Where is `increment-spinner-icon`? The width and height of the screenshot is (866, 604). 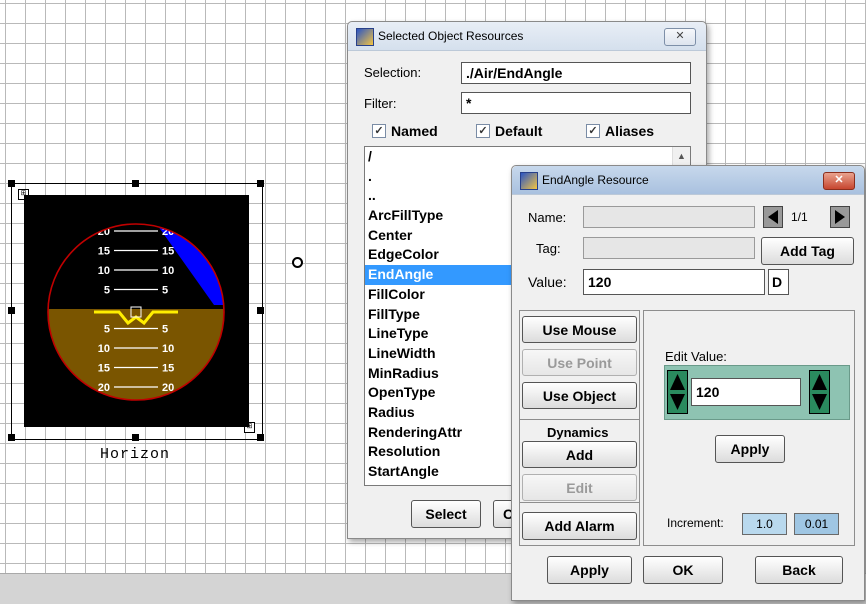 increment-spinner-icon is located at coordinates (819, 392).